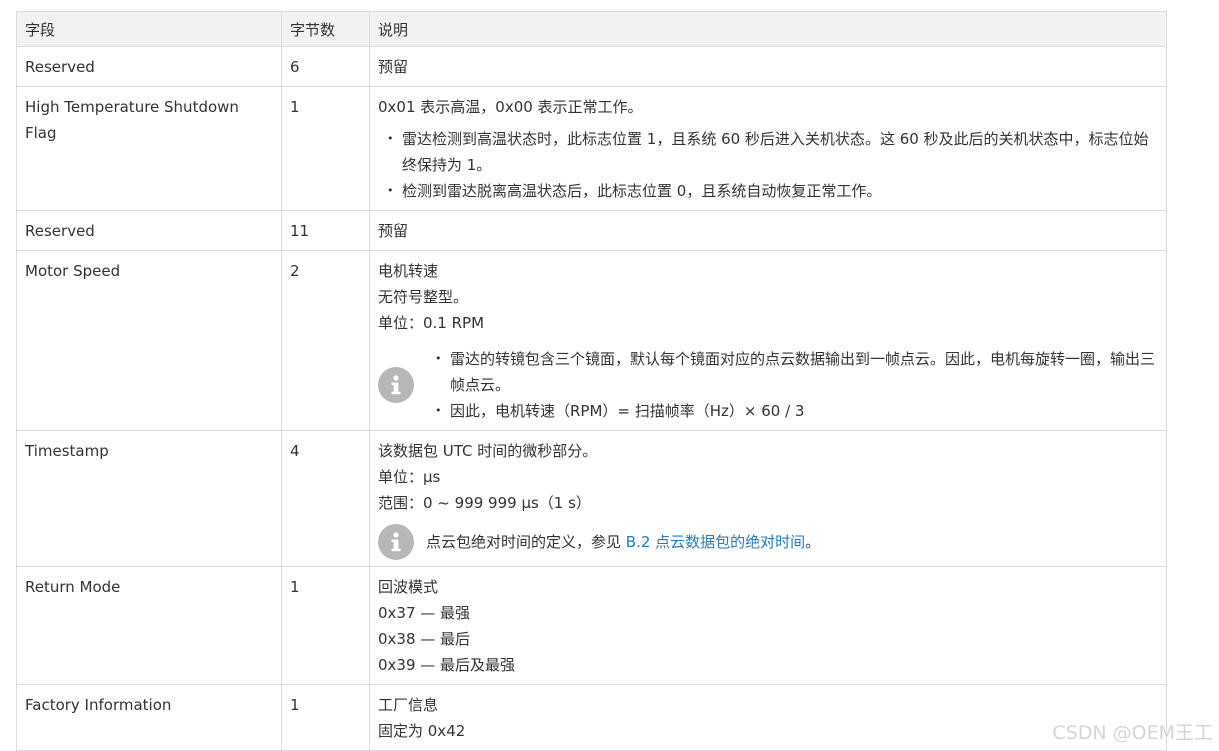  Describe the element at coordinates (325, 340) in the screenshot. I see `cell-bytes: 2` at that location.